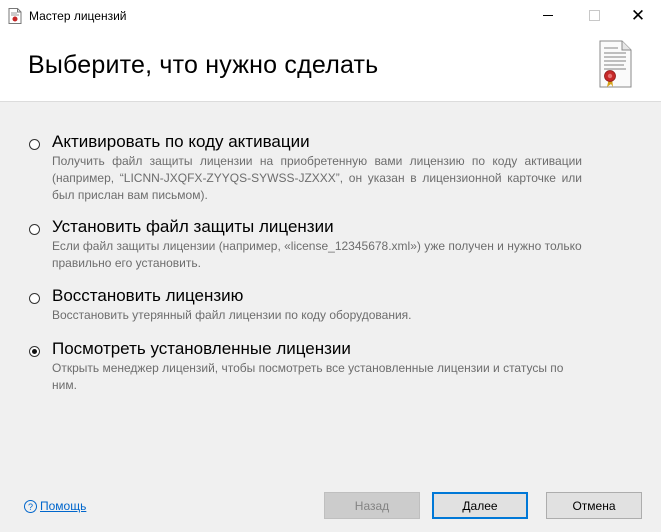  I want to click on window-title: Мастер лицензий, so click(78, 16).